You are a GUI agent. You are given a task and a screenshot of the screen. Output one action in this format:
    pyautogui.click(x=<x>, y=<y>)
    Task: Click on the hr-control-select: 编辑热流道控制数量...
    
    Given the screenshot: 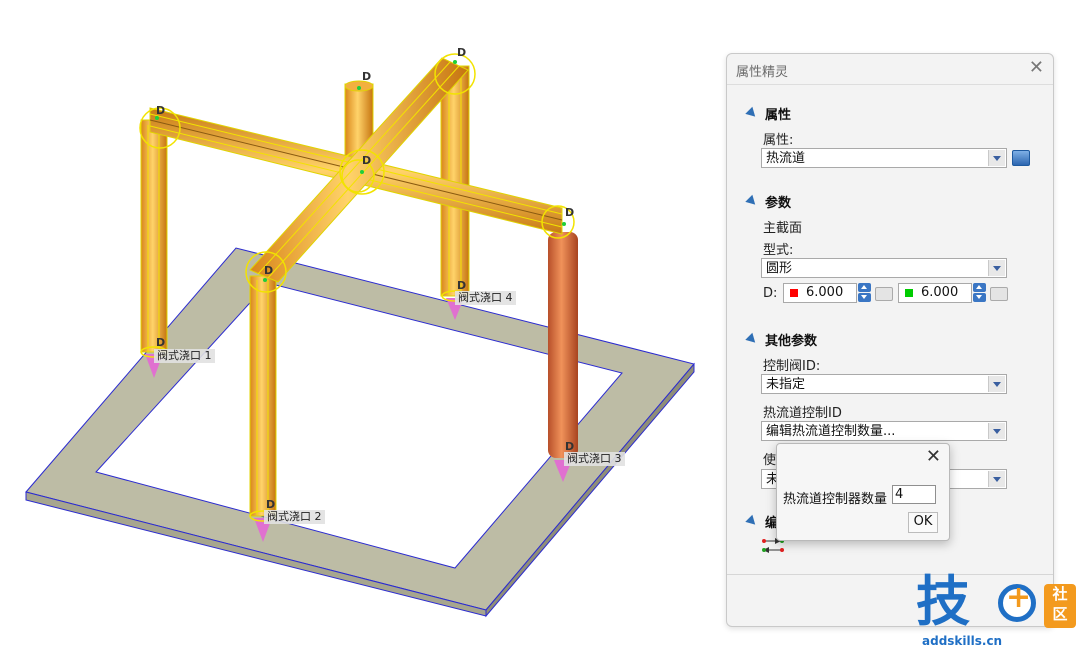 What is the action you would take?
    pyautogui.click(x=884, y=431)
    